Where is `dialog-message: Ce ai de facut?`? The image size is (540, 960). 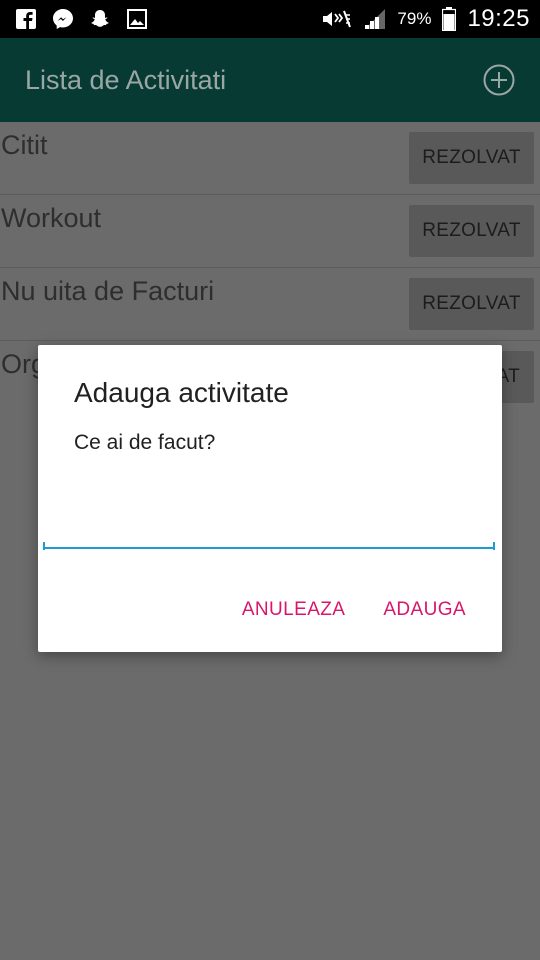 dialog-message: Ce ai de facut? is located at coordinates (145, 442).